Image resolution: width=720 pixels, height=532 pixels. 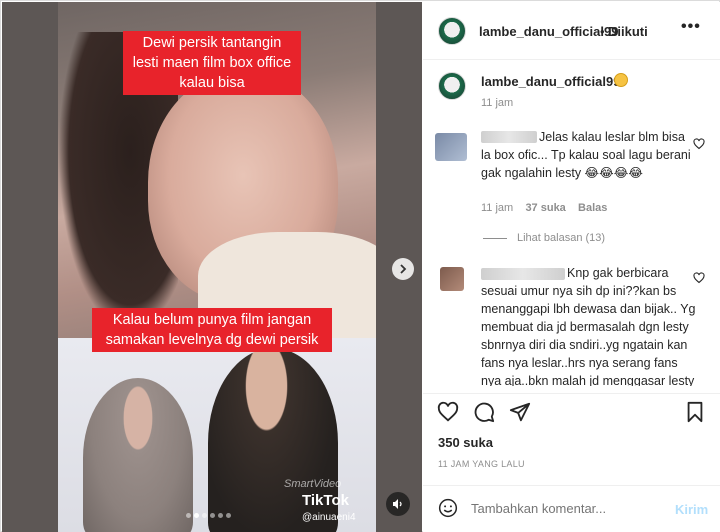 What do you see at coordinates (484, 412) in the screenshot?
I see `comment-icon` at bounding box center [484, 412].